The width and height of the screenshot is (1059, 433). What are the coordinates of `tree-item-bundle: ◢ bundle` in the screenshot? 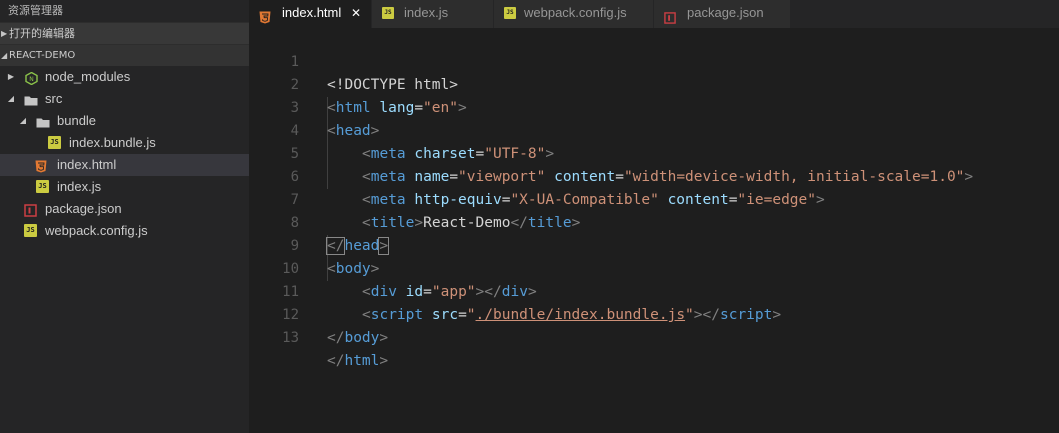 It's located at (124, 121).